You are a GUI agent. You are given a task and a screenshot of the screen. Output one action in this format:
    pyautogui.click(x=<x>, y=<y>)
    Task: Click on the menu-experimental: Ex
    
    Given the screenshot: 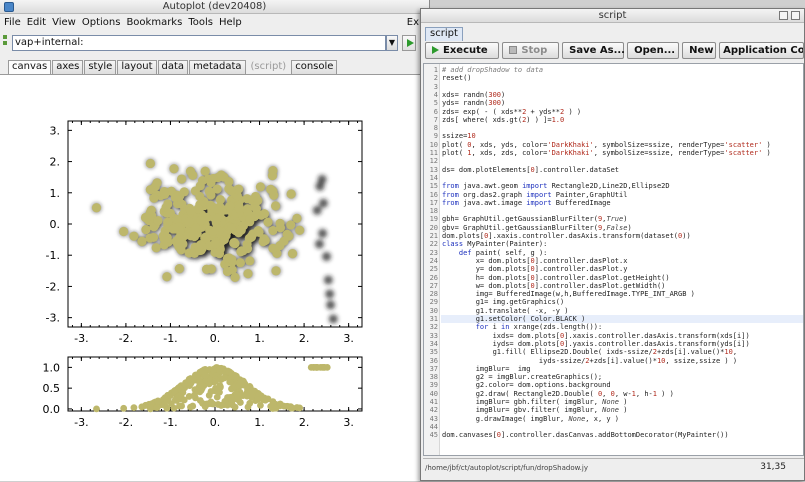 What is the action you would take?
    pyautogui.click(x=413, y=22)
    